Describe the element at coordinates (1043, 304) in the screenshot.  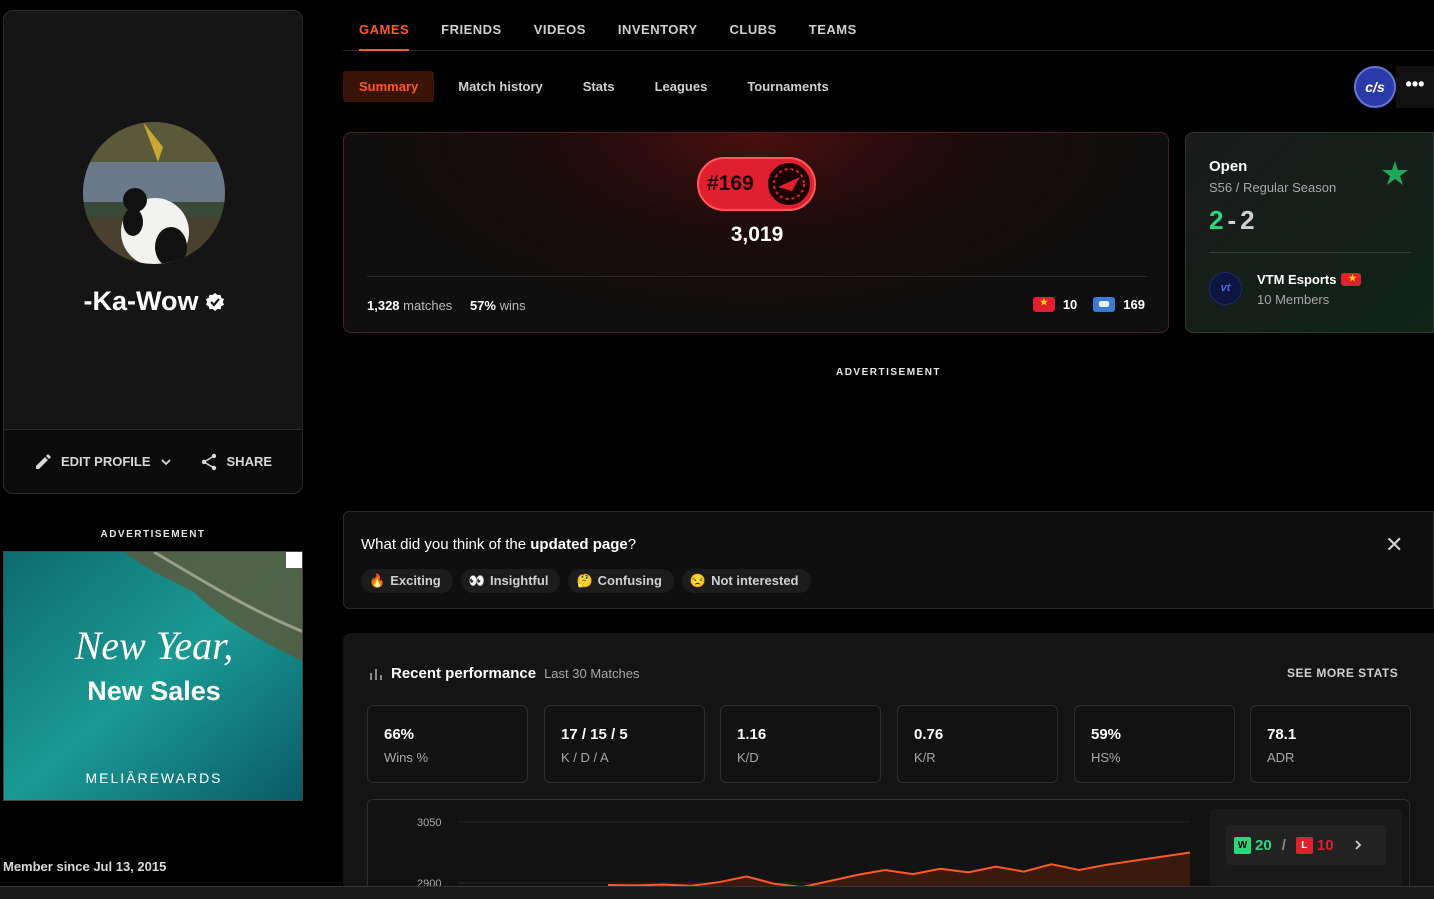
I see `vietnam-flag-icon` at that location.